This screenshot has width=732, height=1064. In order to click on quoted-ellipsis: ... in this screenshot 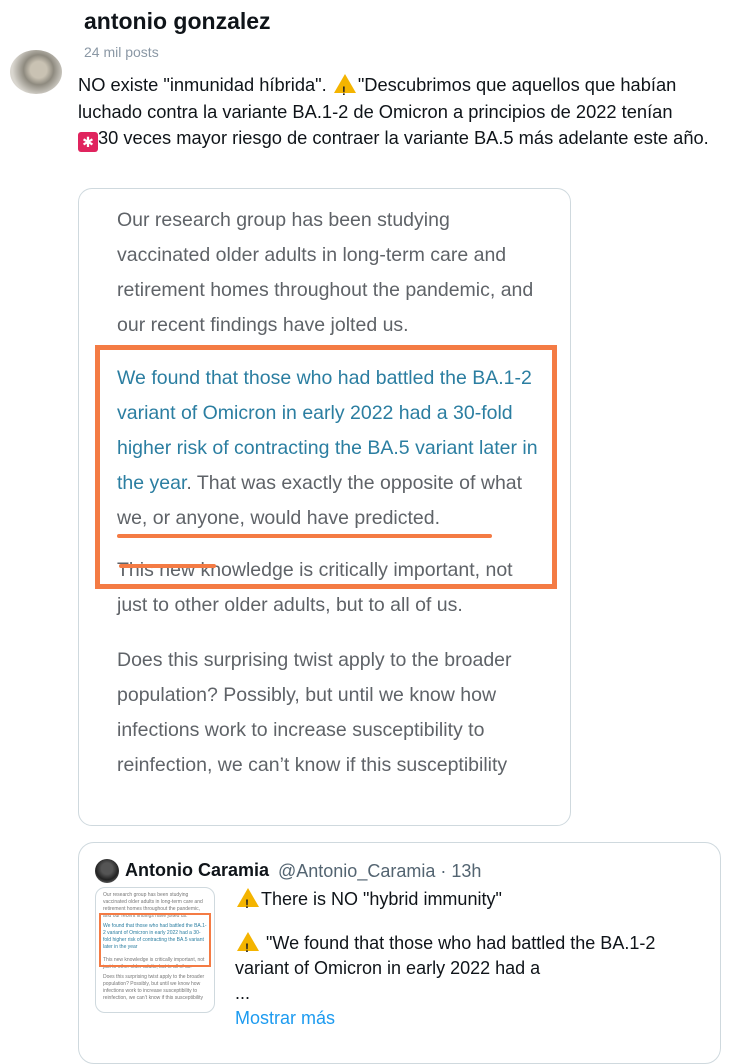, I will do `click(243, 993)`.